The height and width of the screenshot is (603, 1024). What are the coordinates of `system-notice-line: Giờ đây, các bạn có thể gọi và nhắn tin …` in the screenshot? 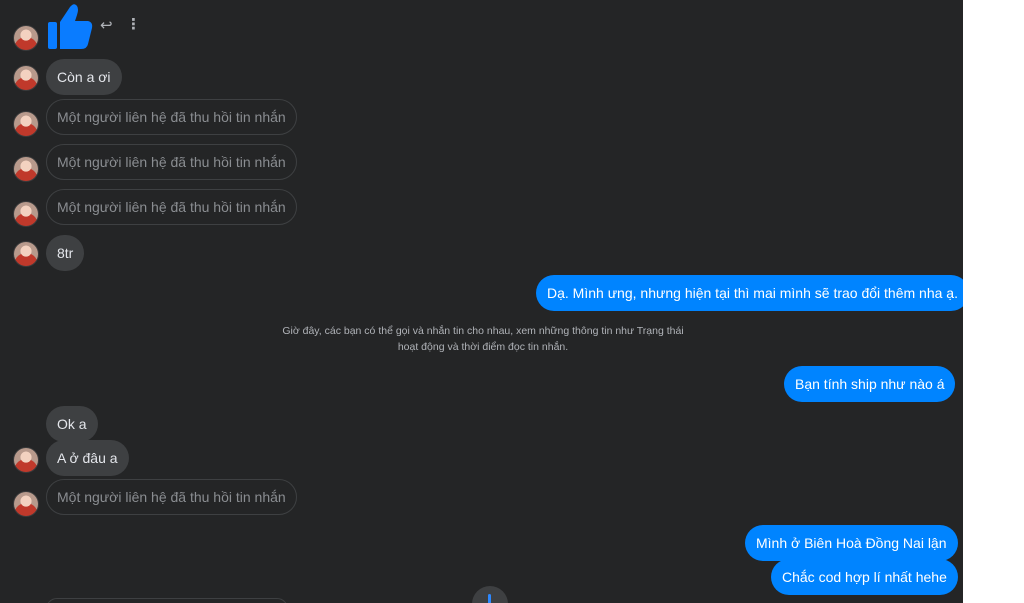 It's located at (483, 331).